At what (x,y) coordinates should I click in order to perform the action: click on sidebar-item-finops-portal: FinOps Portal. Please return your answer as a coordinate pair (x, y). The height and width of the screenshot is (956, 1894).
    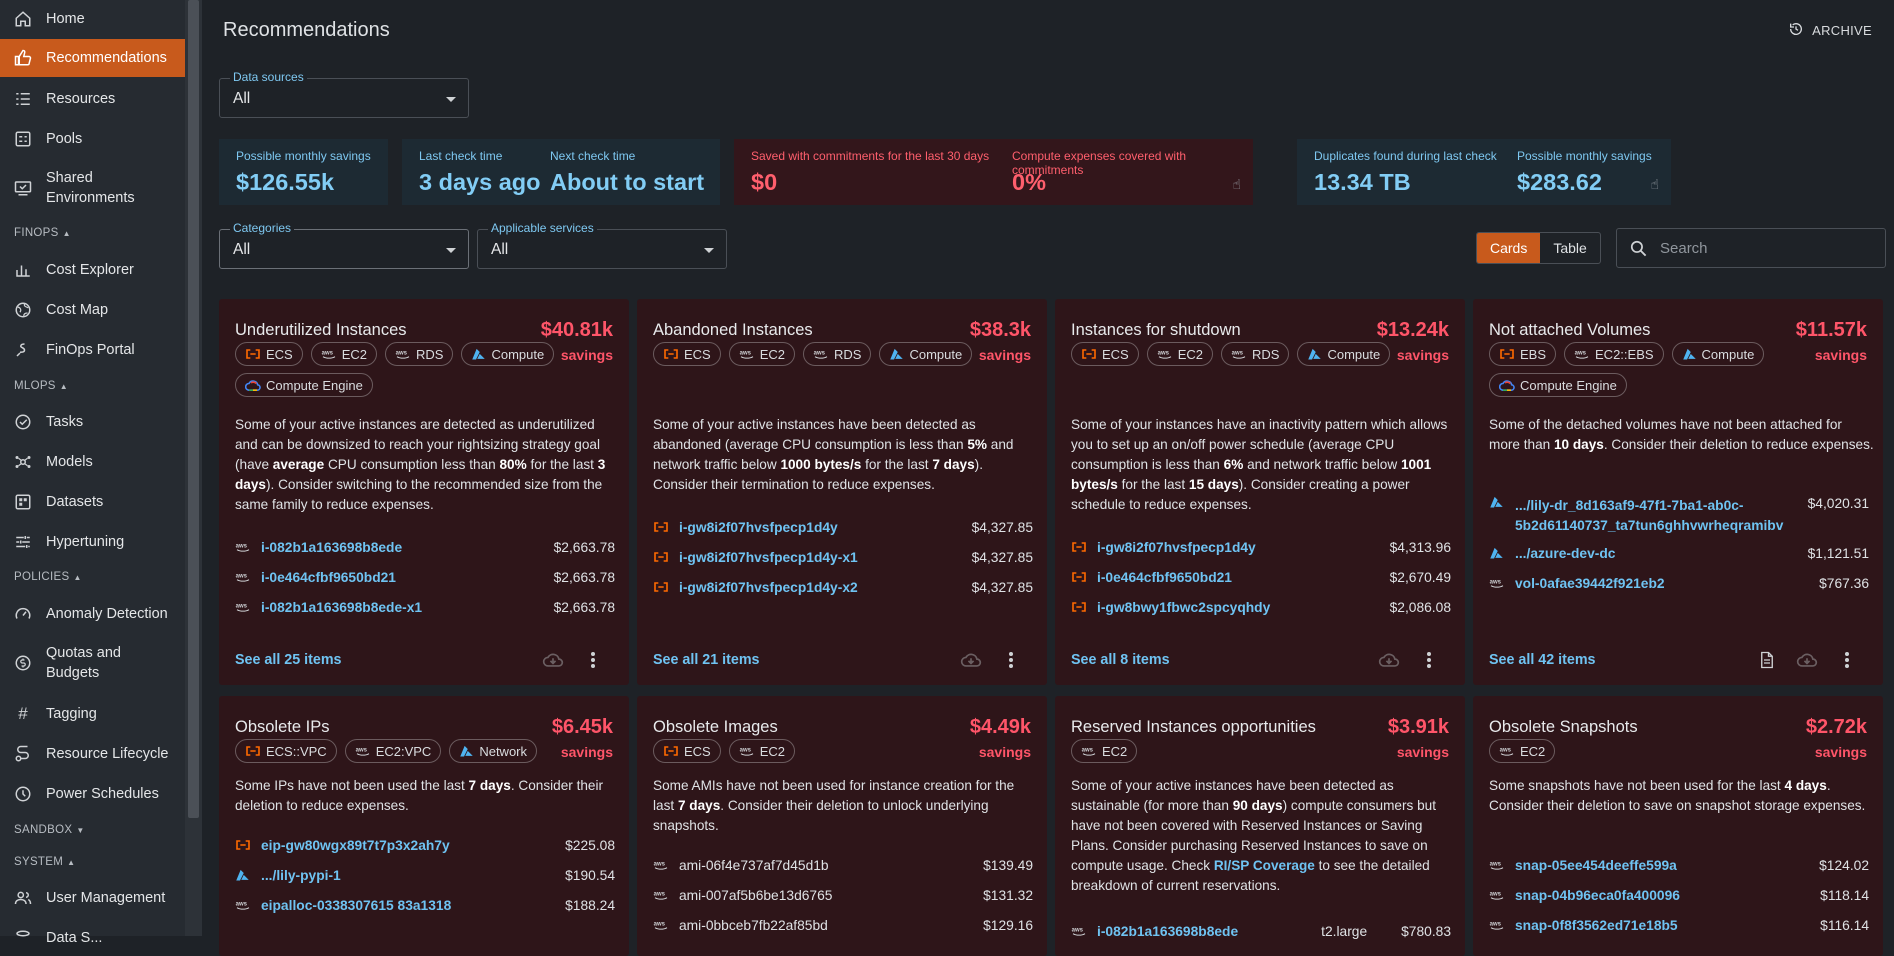
    Looking at the image, I should click on (92, 350).